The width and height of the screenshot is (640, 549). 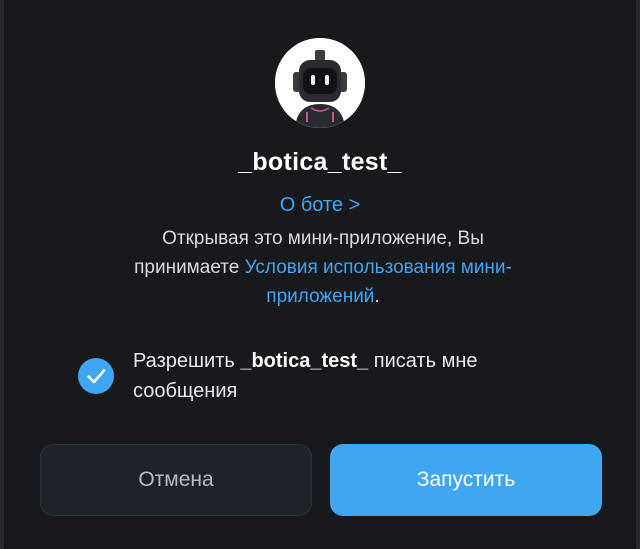 I want to click on terms-prefix-line2: принимаете, so click(x=189, y=267).